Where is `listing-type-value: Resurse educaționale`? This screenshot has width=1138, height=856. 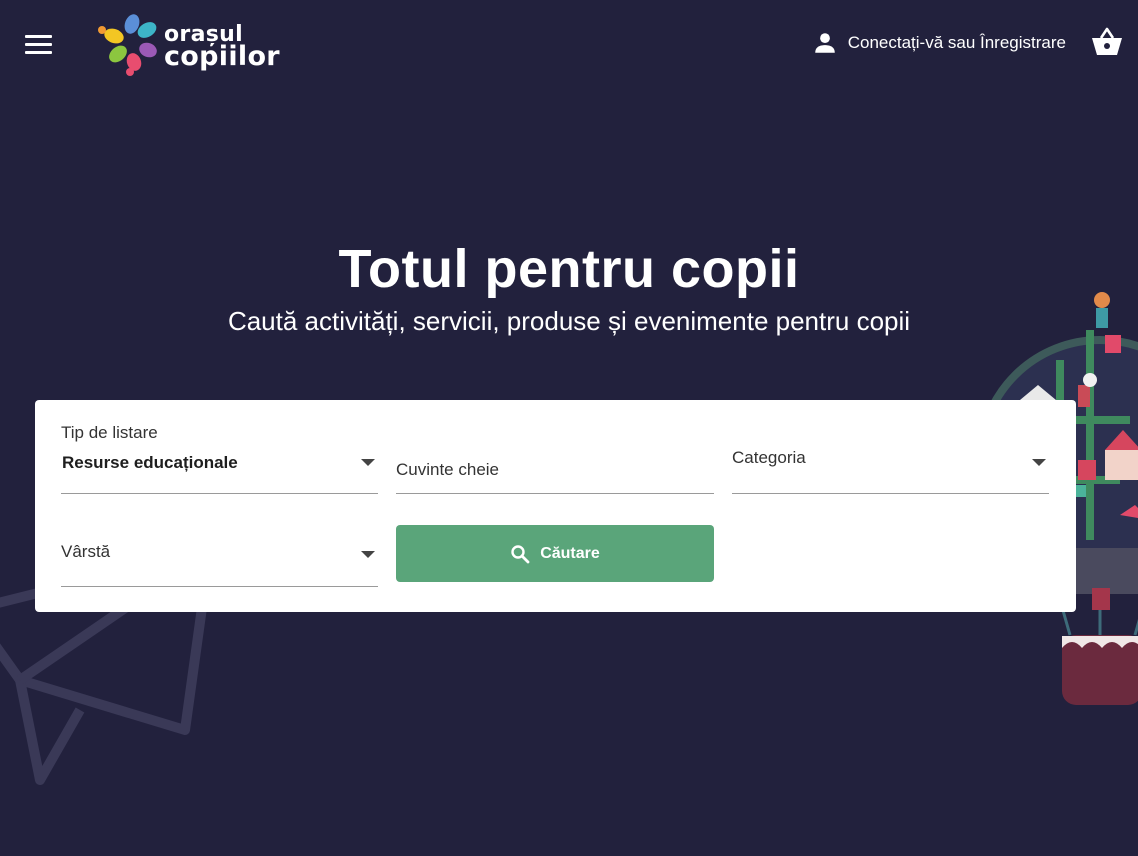
listing-type-value: Resurse educaționale is located at coordinates (150, 462).